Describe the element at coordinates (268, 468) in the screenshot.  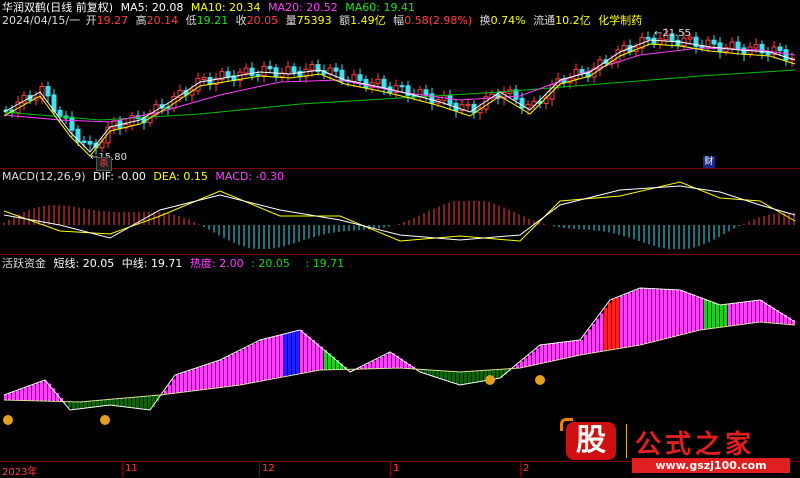
I see `xaxis-label-12: 12` at that location.